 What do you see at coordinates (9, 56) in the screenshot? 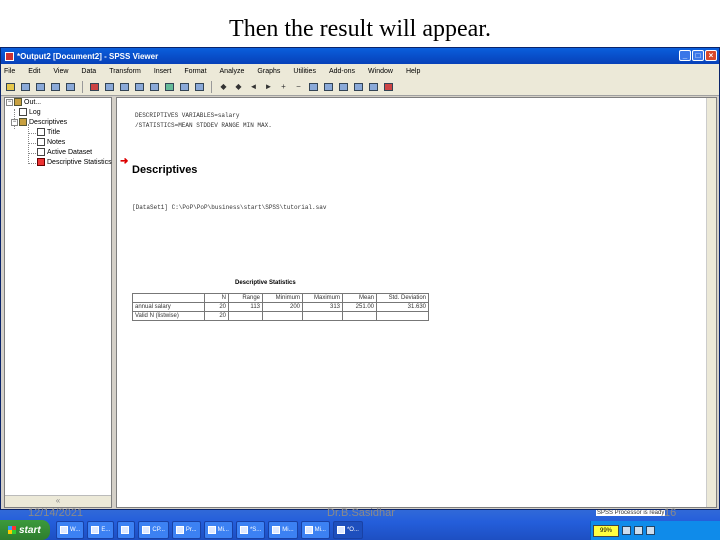
I see `spss-app-icon` at bounding box center [9, 56].